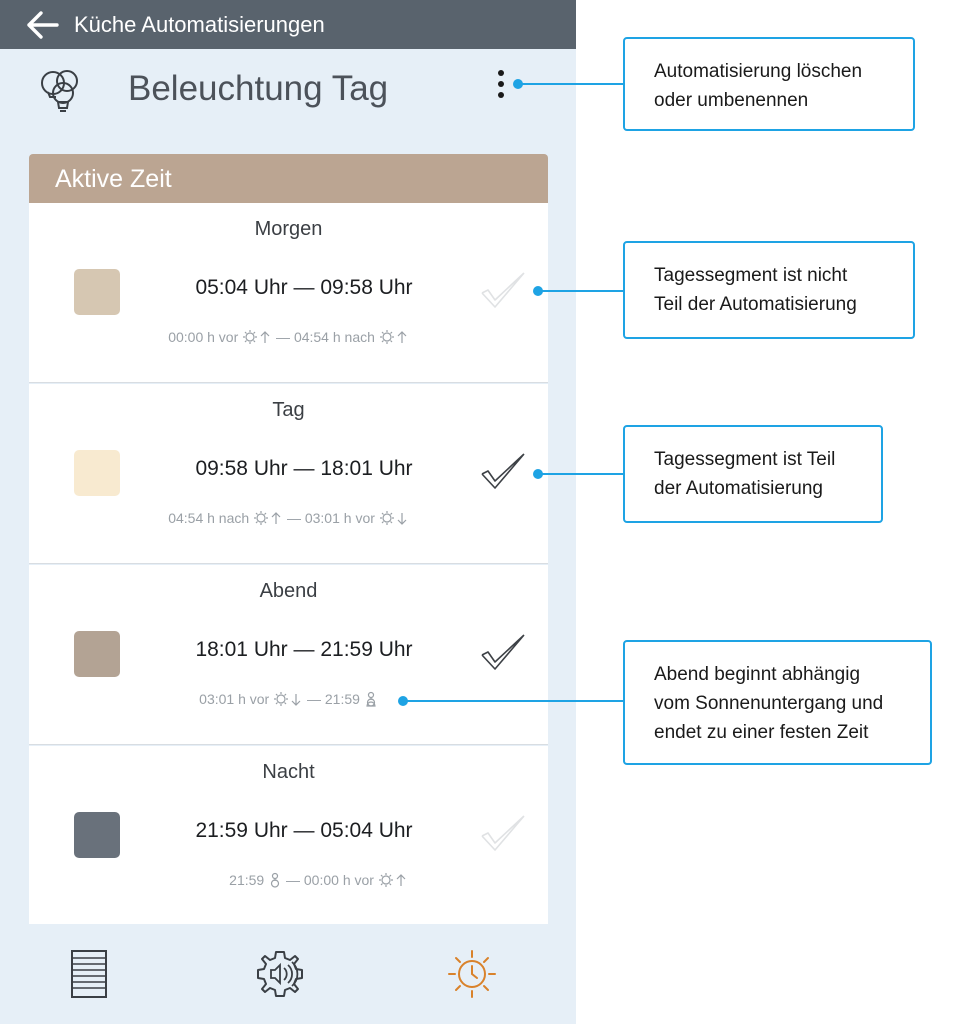 The image size is (954, 1024). I want to click on callout-line: der Automatisierung, so click(738, 488).